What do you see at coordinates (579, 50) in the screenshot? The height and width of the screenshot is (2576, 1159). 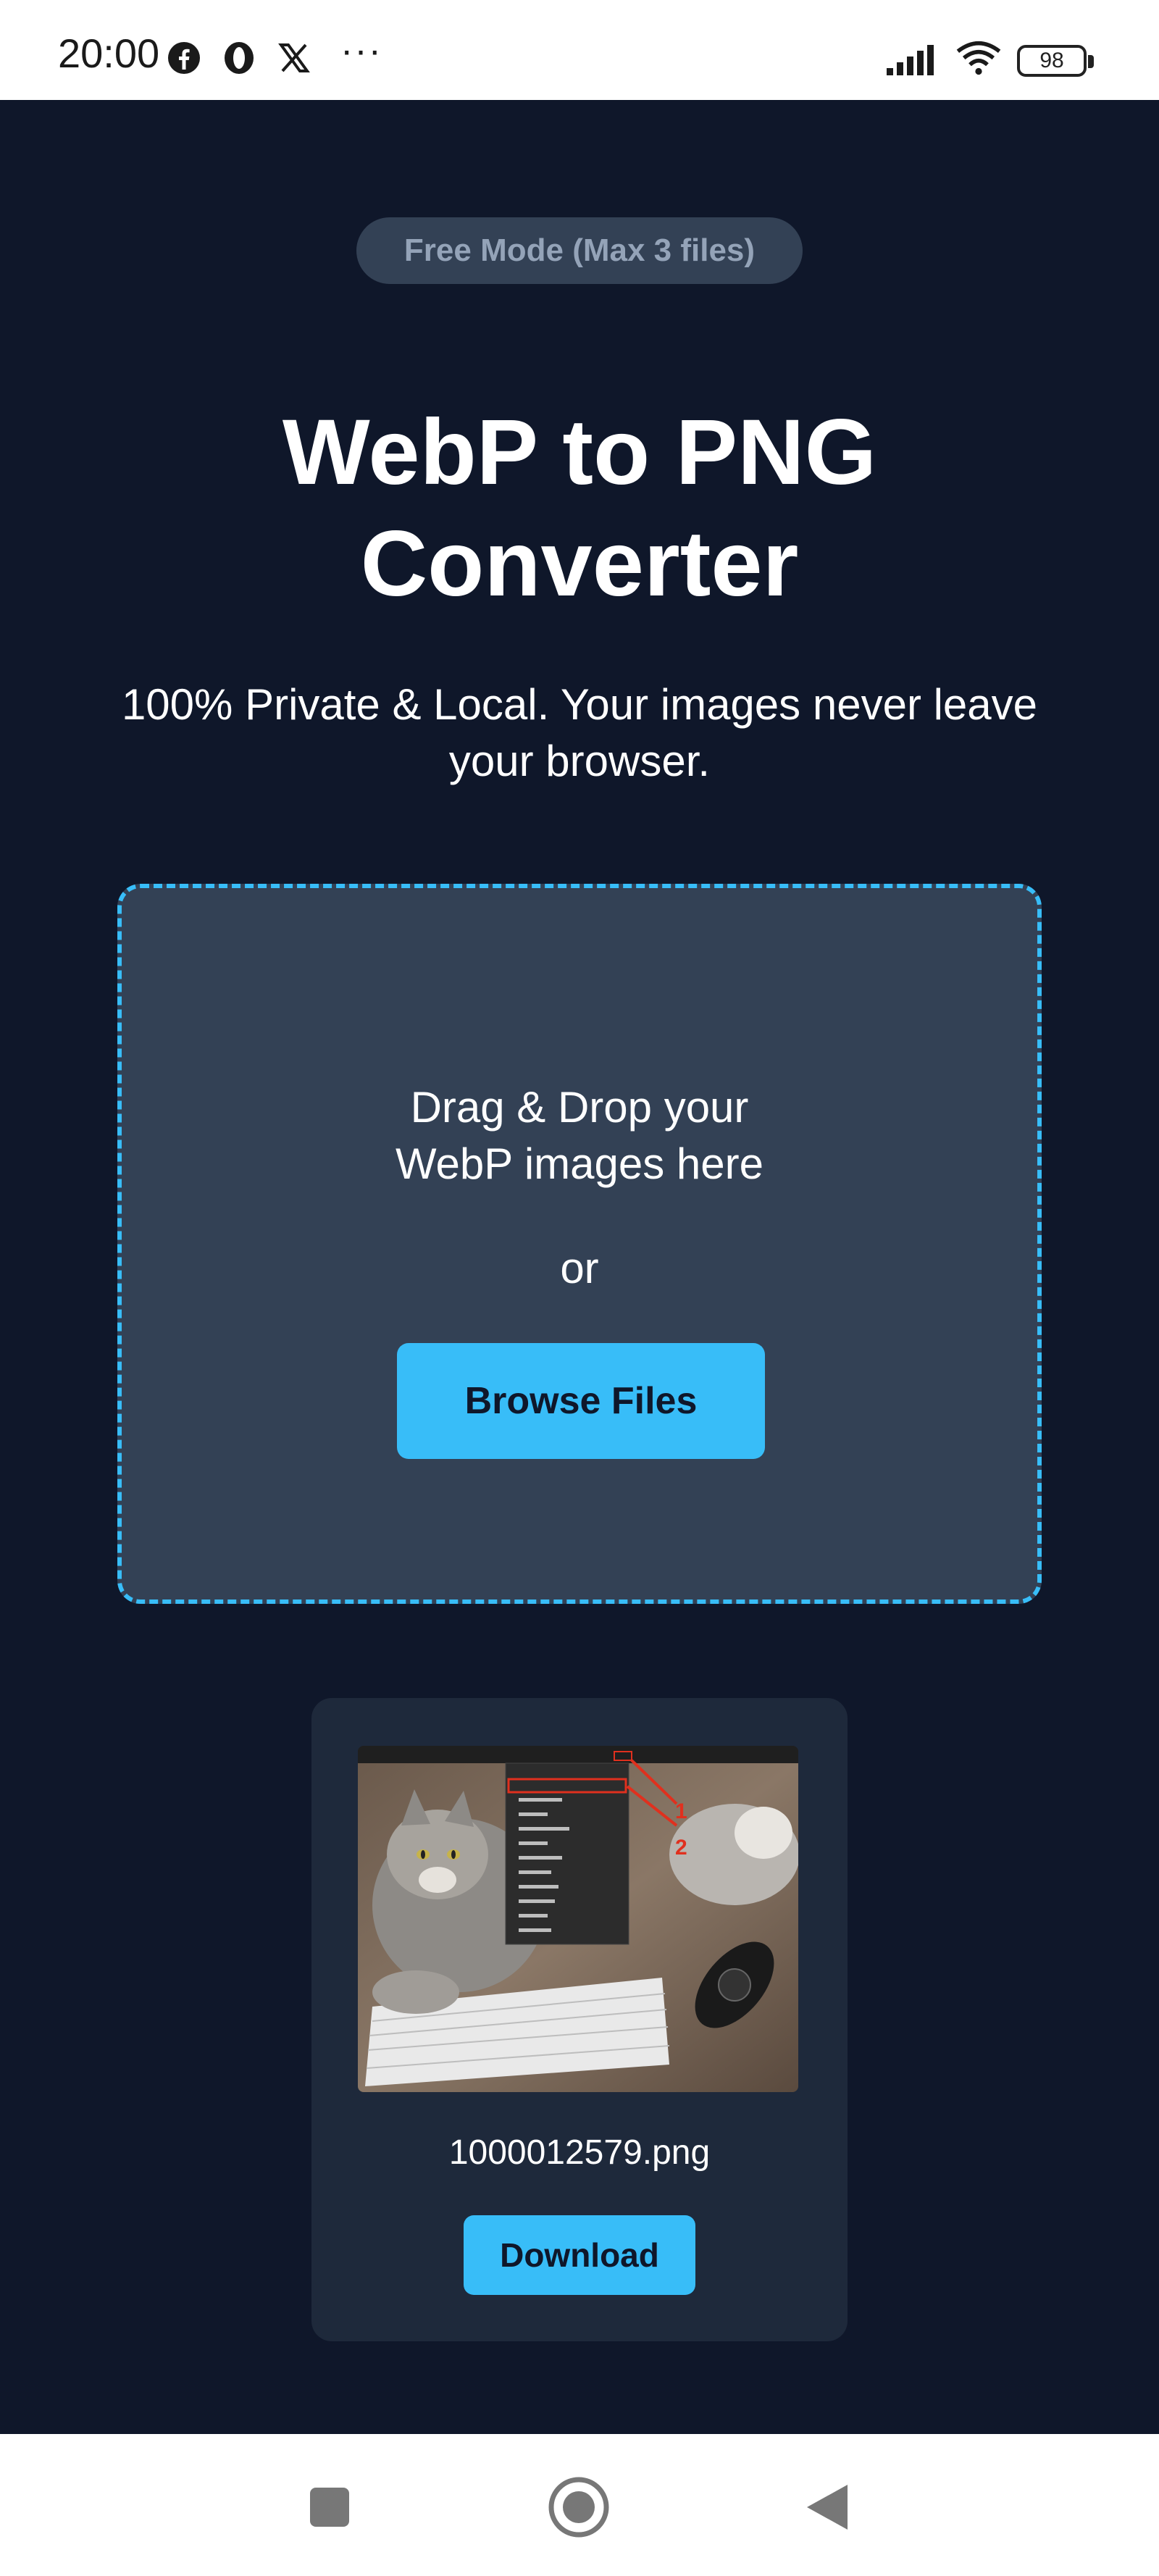 I see `status-bar: 20:00 ··· 98` at bounding box center [579, 50].